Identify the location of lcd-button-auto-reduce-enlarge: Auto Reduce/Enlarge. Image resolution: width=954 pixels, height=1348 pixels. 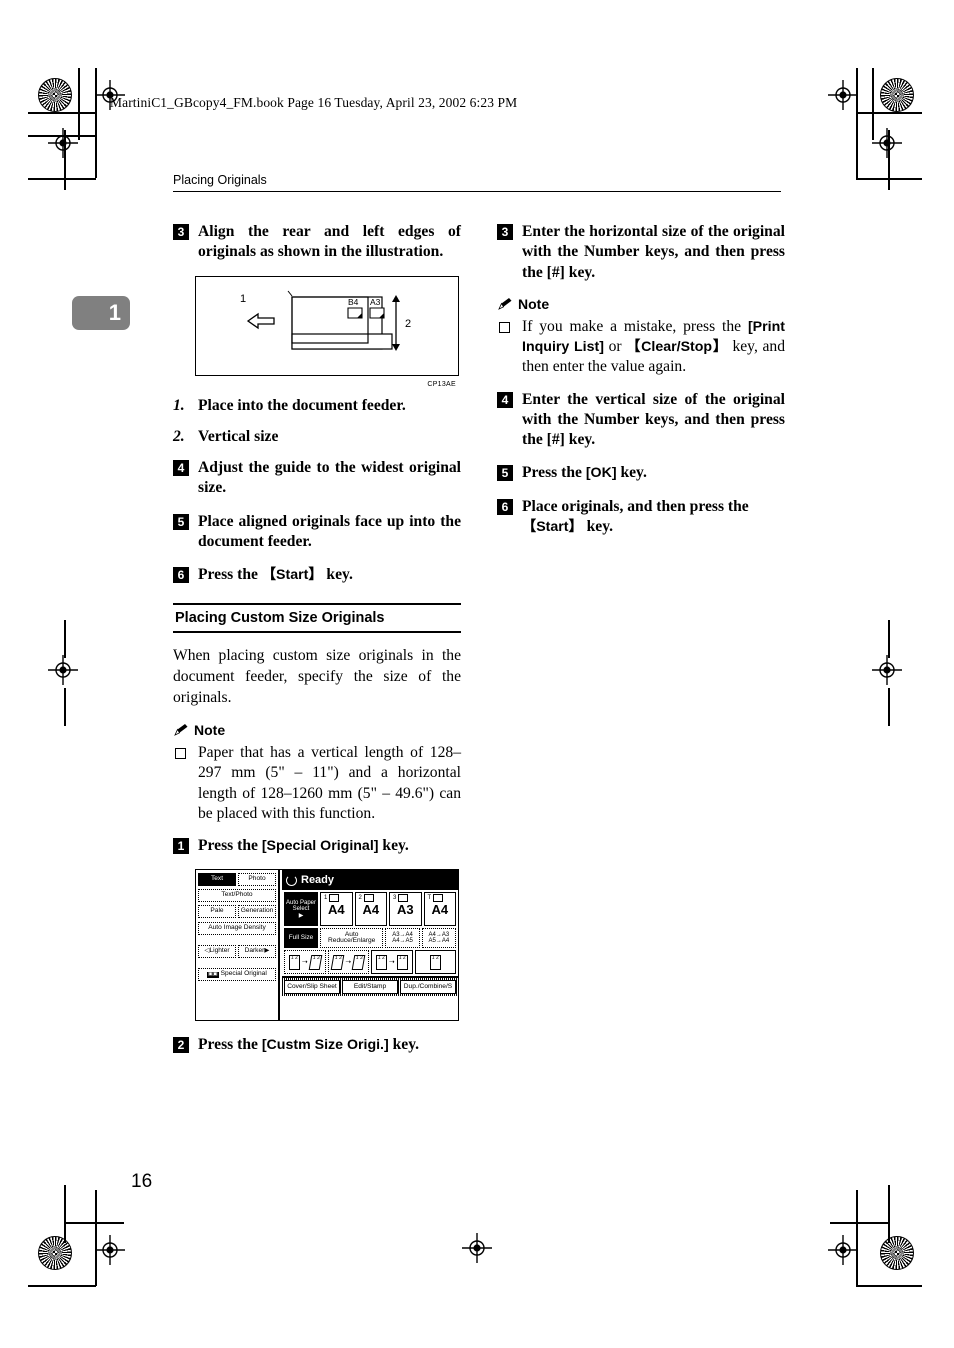
(352, 938).